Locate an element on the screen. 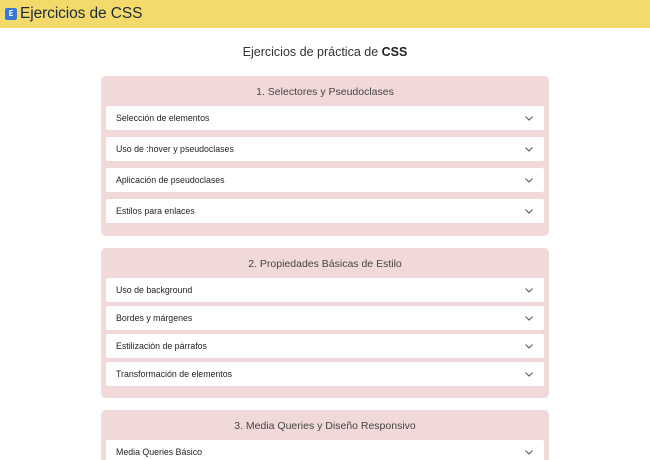 The width and height of the screenshot is (650, 460). accordion-item-label: Estilización de párrafos is located at coordinates (161, 346).